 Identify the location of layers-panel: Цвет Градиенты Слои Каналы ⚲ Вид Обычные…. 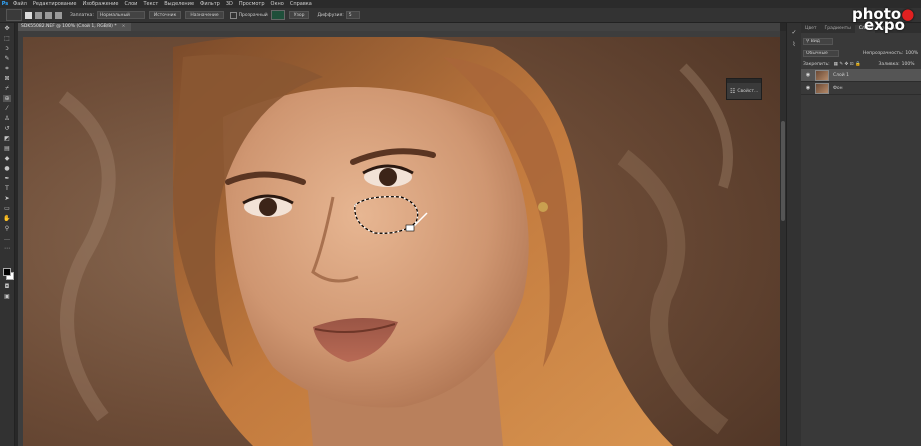
(861, 234).